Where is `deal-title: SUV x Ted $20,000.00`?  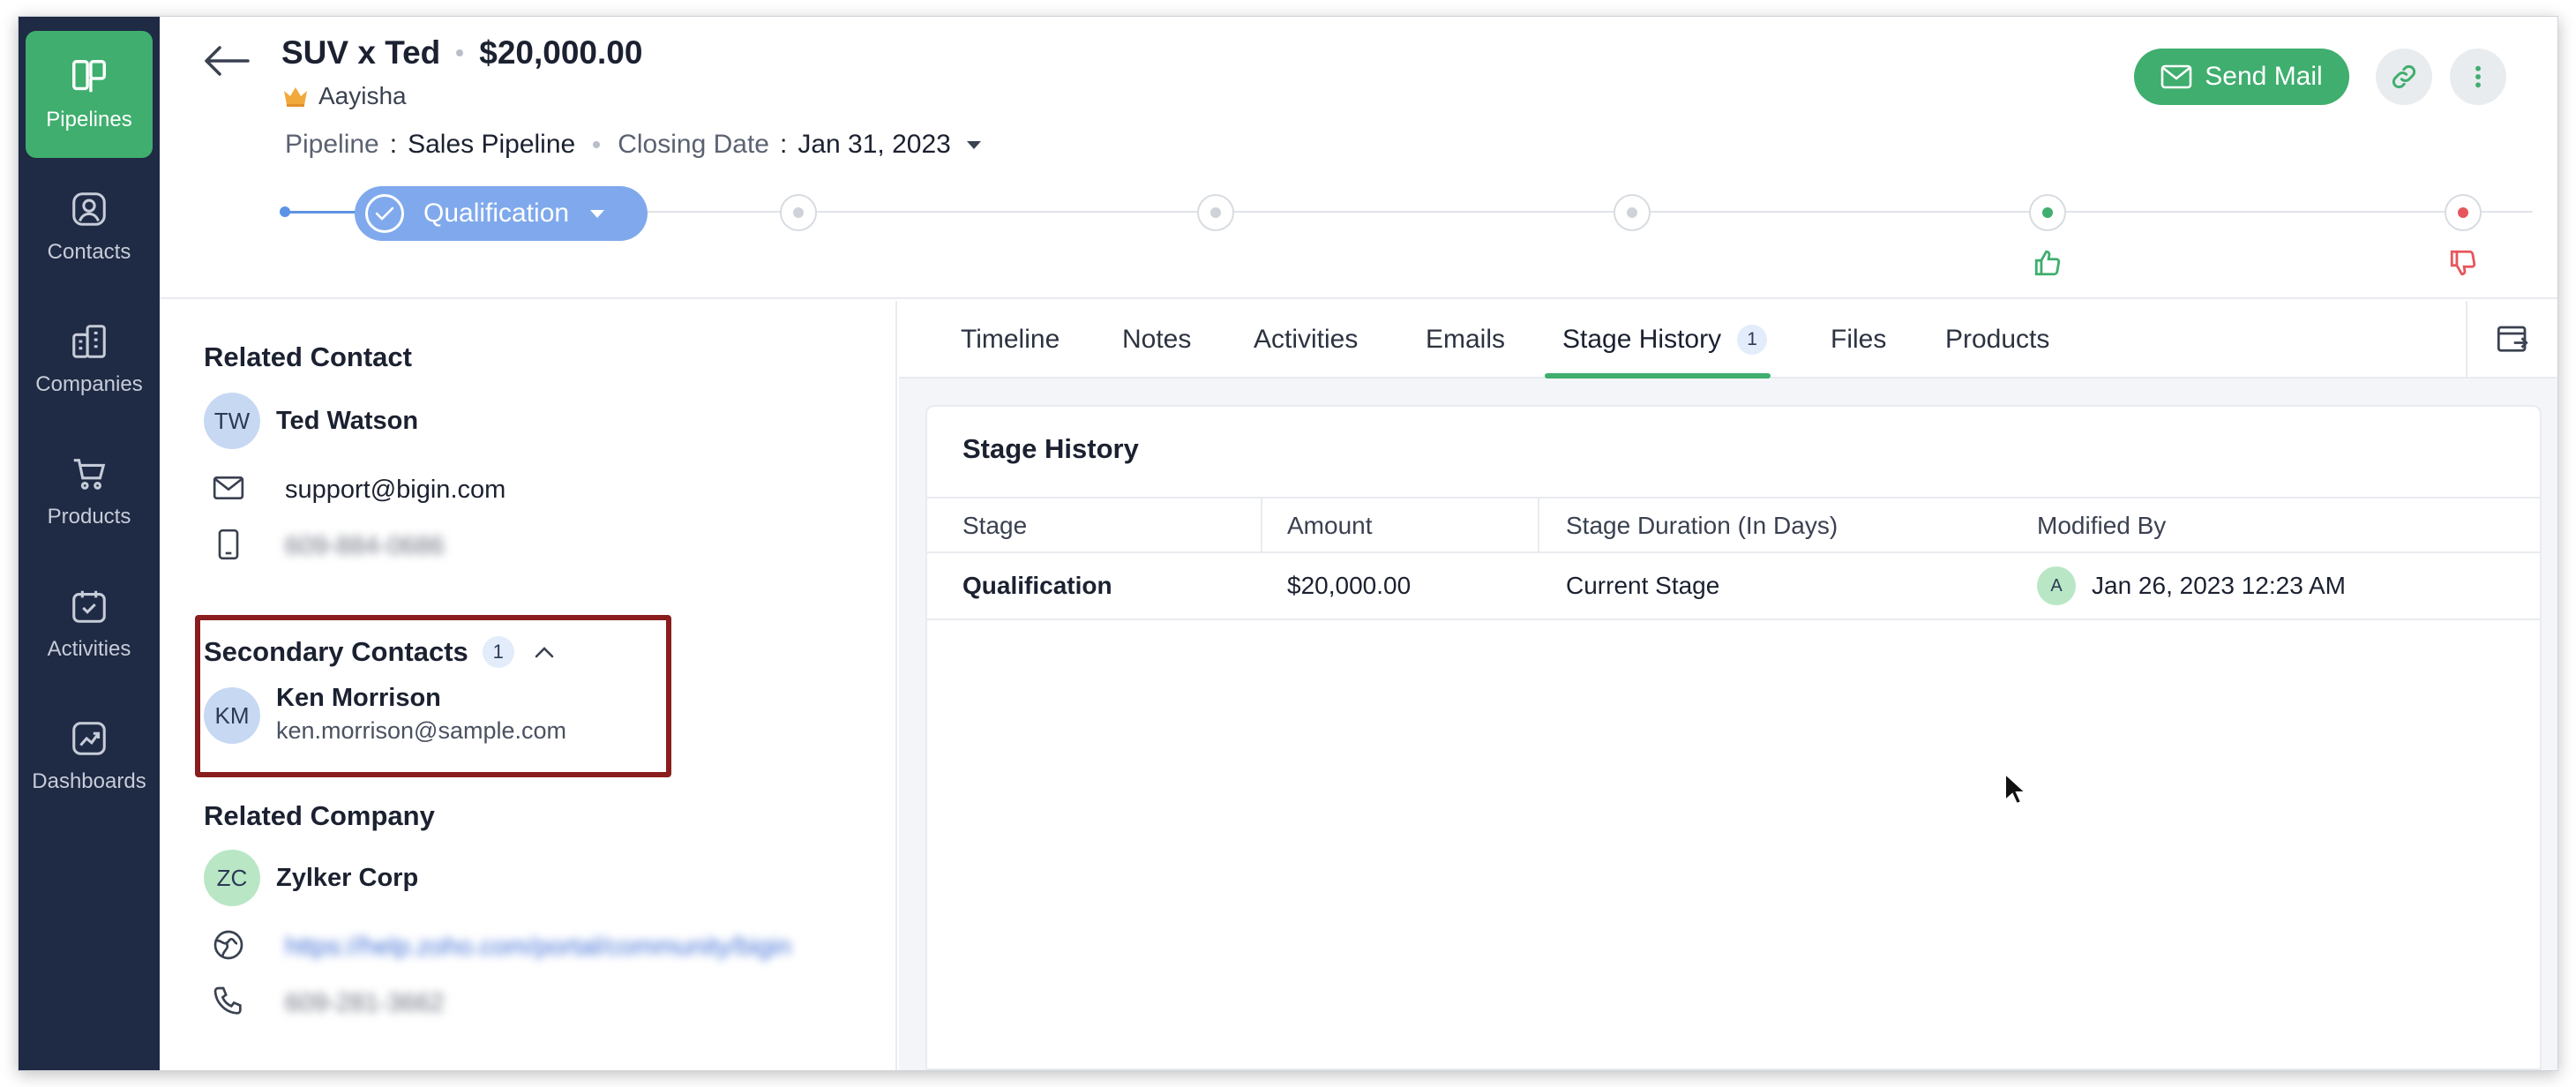
deal-title: SUV x Ted $20,000.00 is located at coordinates (461, 52).